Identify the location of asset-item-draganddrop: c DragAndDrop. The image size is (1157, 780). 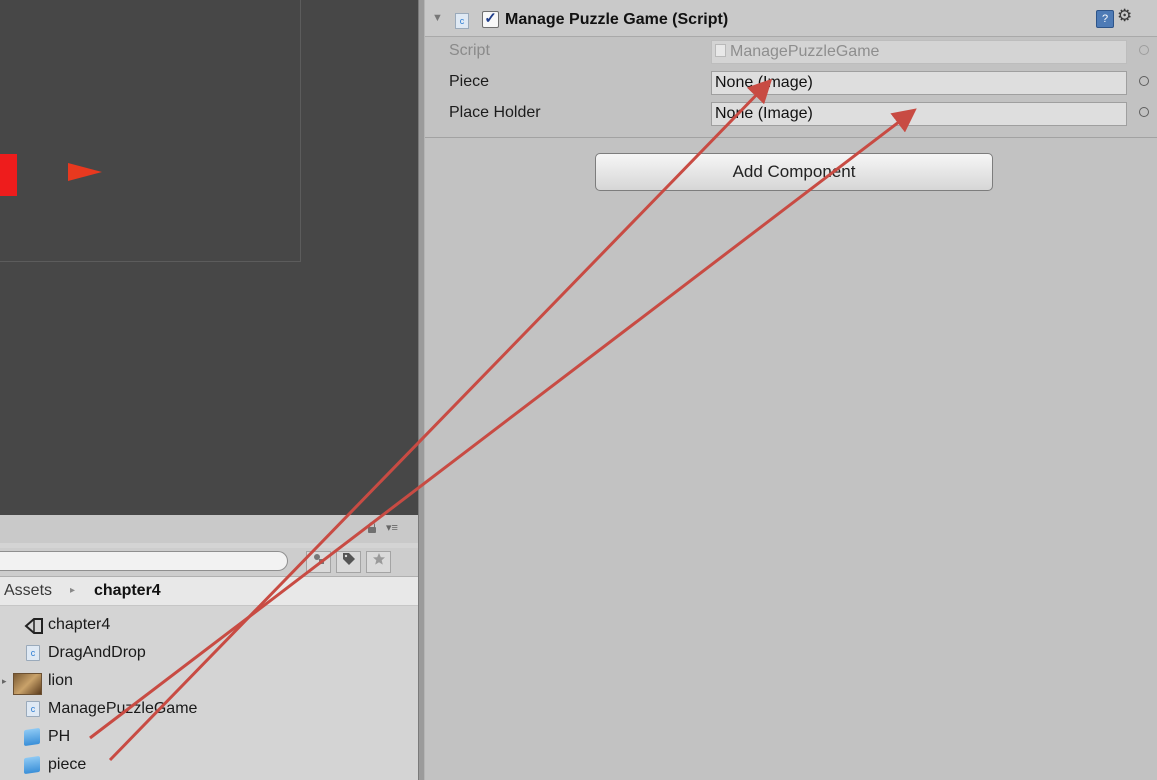
(209, 653).